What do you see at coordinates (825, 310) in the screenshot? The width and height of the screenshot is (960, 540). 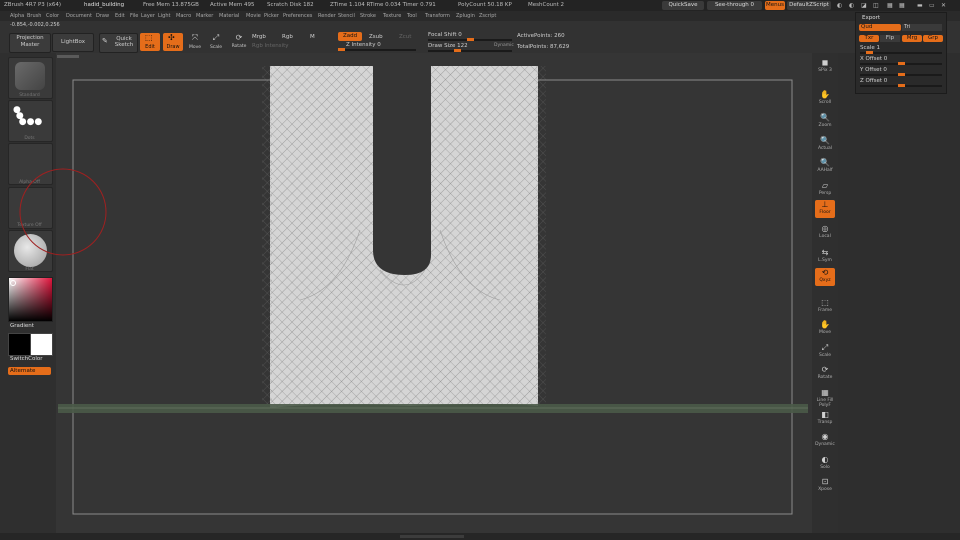 I see `right-shelf-label: Frame` at bounding box center [825, 310].